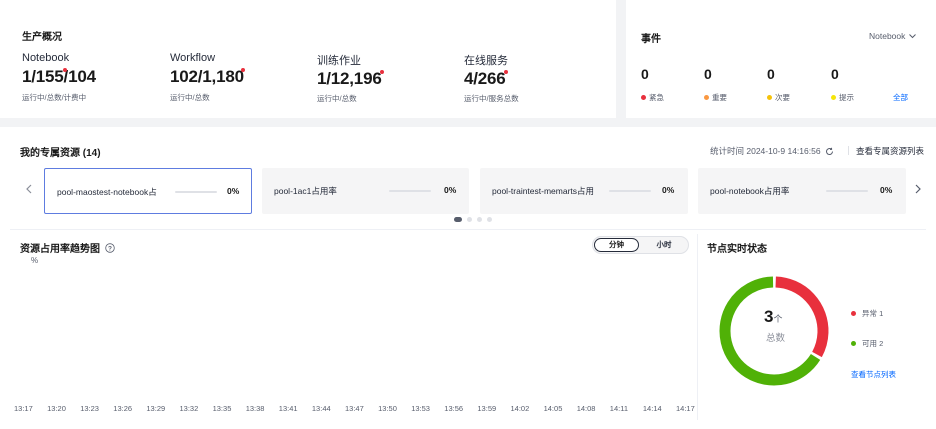 The height and width of the screenshot is (429, 936). I want to click on node-total-count: 3, so click(769, 316).